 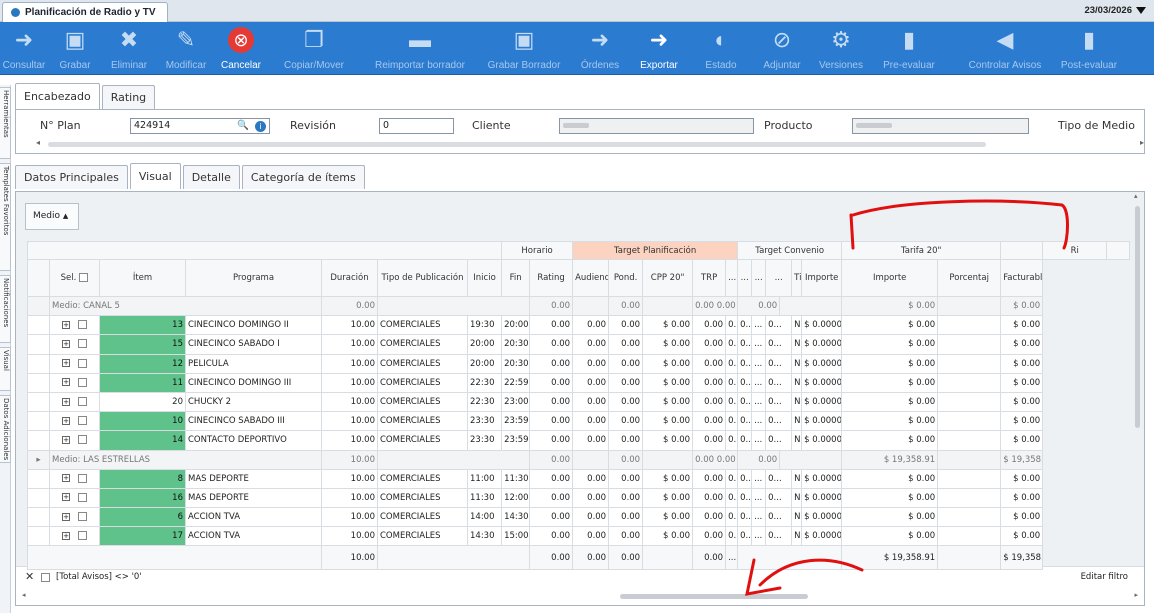 What do you see at coordinates (797, 278) in the screenshot?
I see `col-header-16: Tipo` at bounding box center [797, 278].